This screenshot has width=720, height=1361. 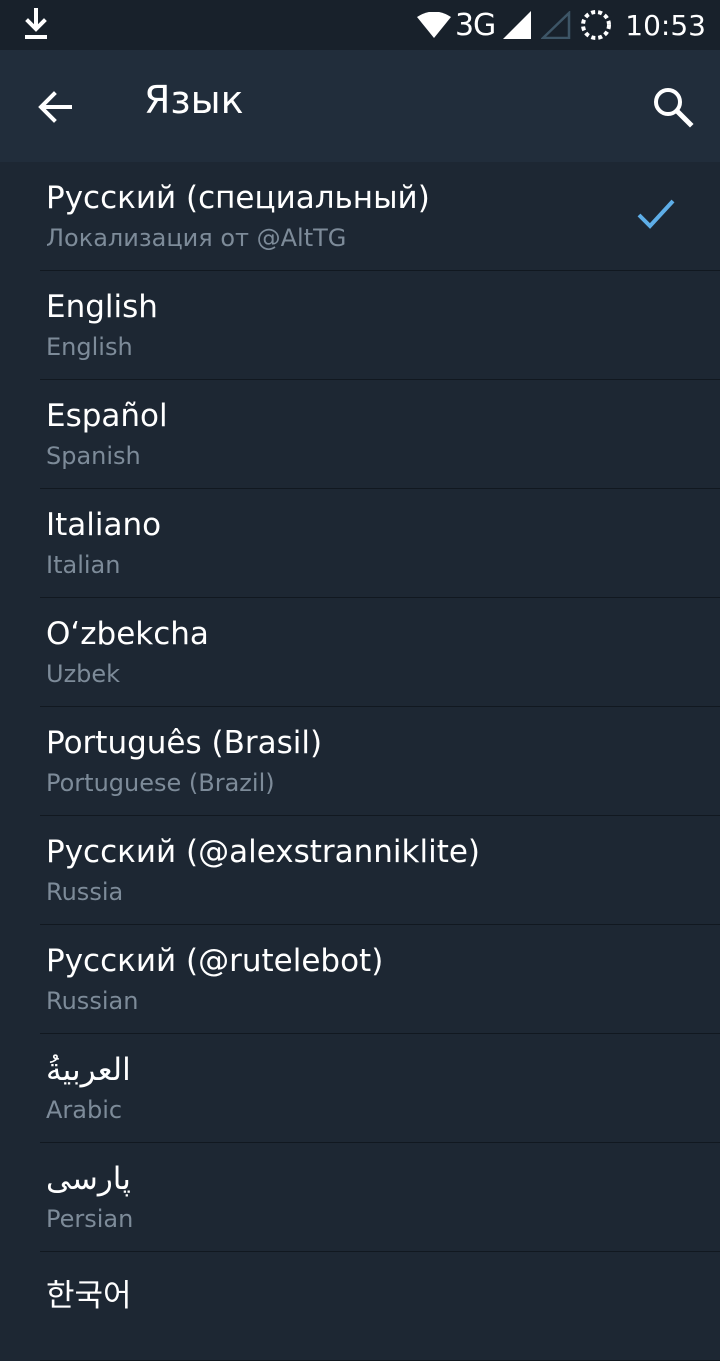 I want to click on arrow-back-icon, so click(x=55, y=107).